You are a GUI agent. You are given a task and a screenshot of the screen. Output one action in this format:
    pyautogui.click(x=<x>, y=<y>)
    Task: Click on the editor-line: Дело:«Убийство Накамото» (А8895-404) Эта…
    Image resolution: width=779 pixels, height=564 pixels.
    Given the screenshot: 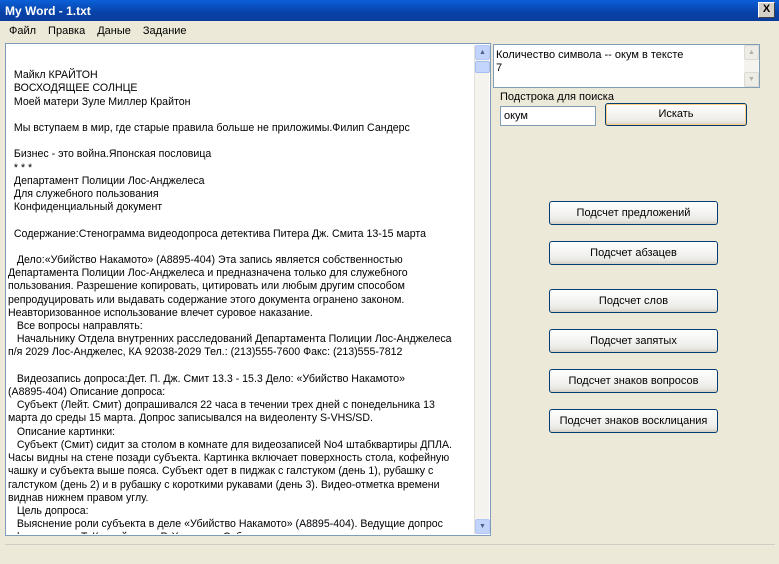 What is the action you would take?
    pyautogui.click(x=205, y=260)
    